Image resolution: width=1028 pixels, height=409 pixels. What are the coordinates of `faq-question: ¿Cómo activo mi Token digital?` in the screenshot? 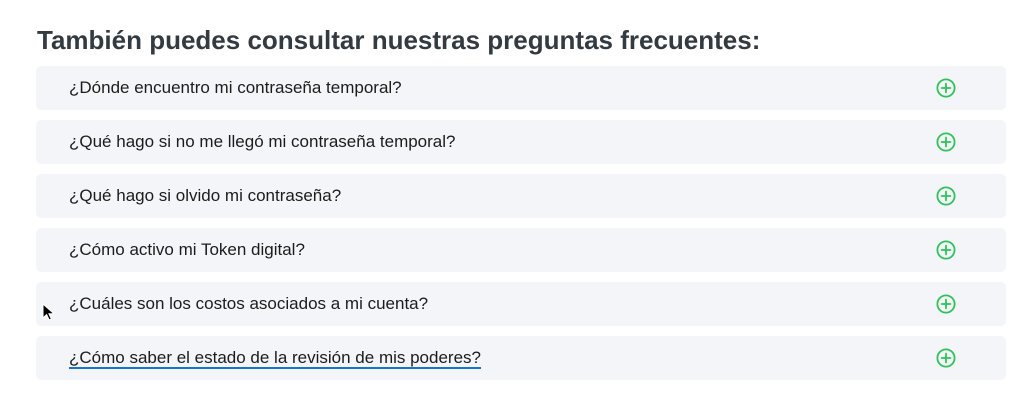 It's located at (187, 249).